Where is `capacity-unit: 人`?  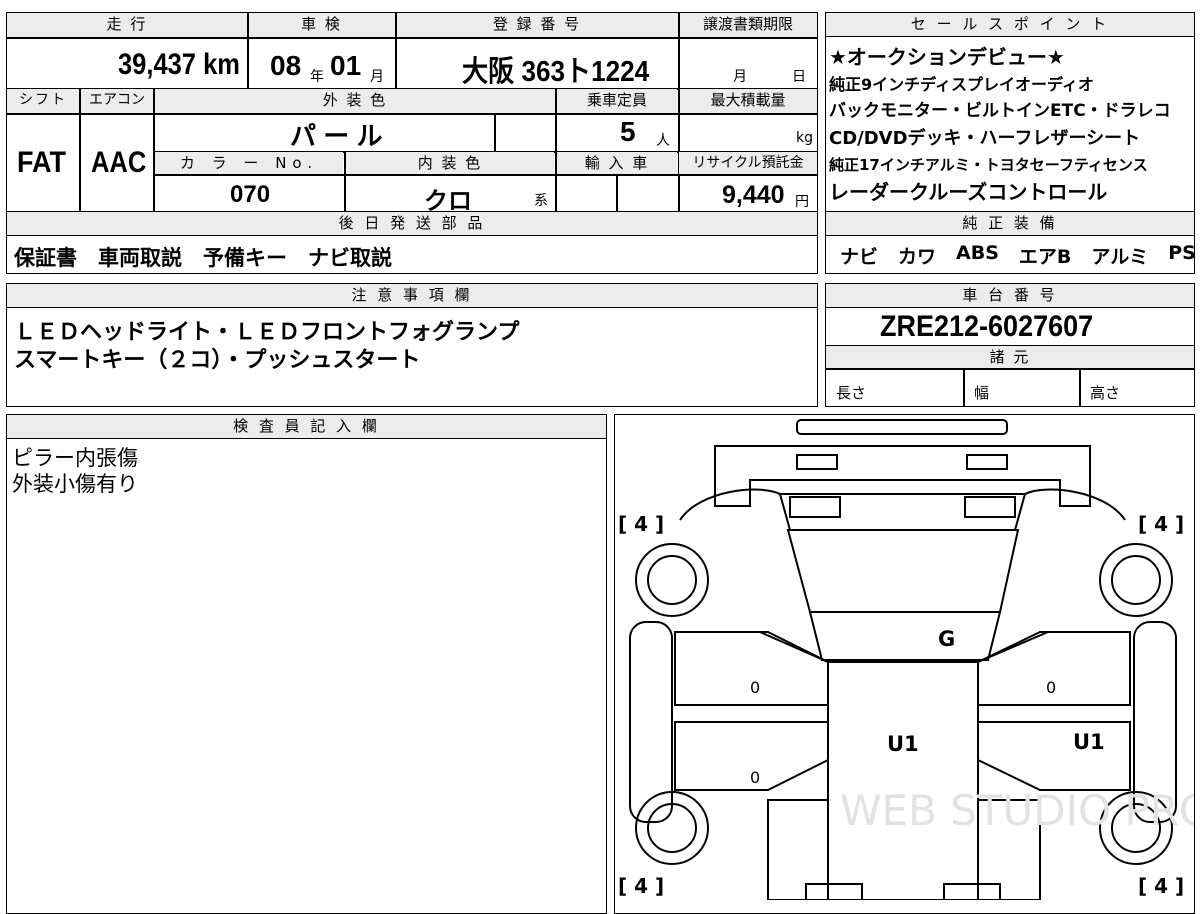
capacity-unit: 人 is located at coordinates (663, 141).